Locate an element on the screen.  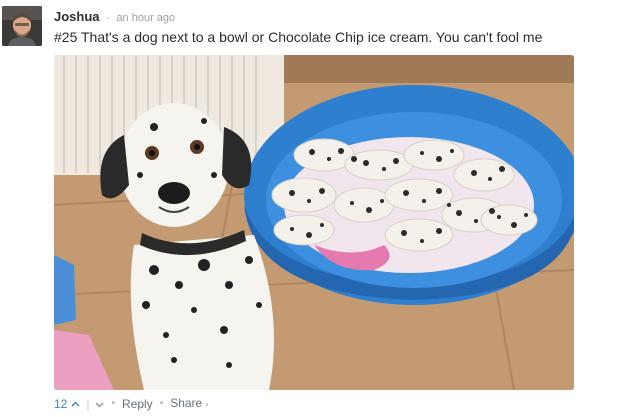
upvote-count: 12 is located at coordinates (61, 403).